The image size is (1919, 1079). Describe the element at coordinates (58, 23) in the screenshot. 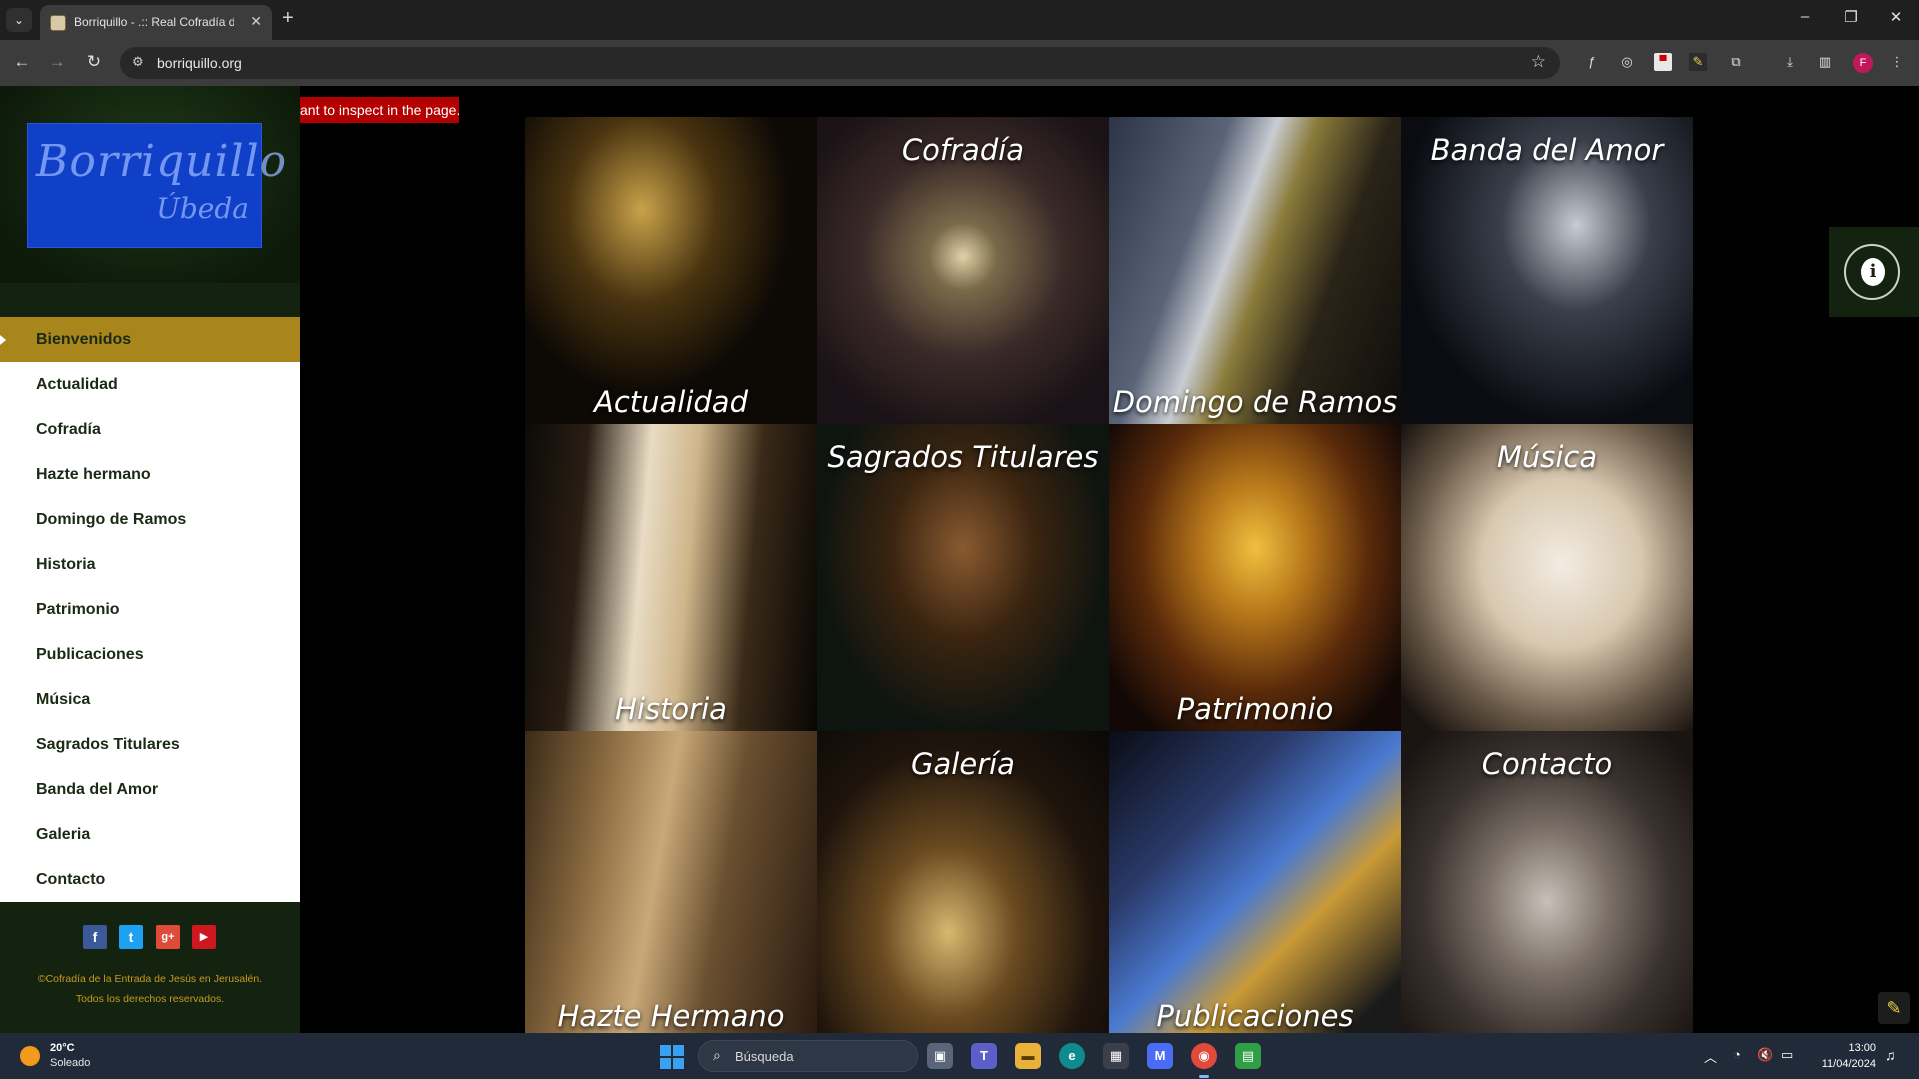

I see `site-favicon-icon` at that location.